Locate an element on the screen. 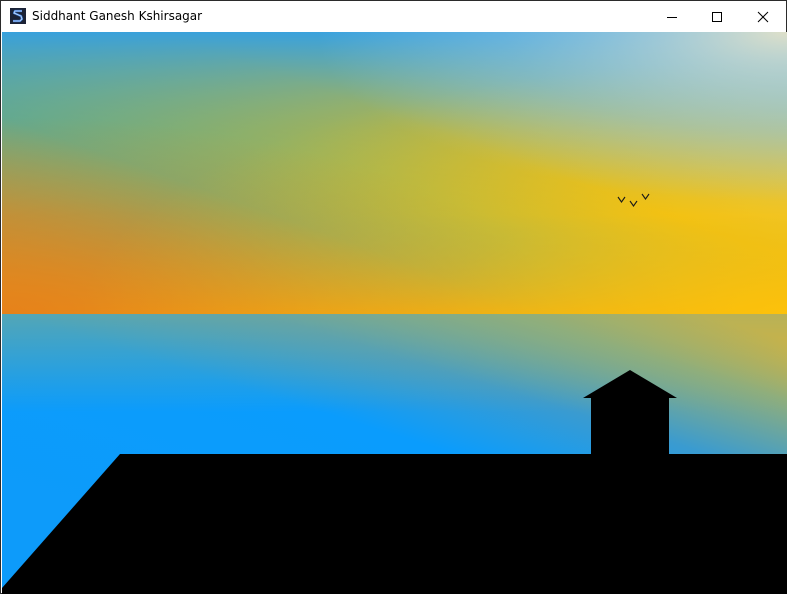 This screenshot has width=787, height=594. close-icon is located at coordinates (763, 16).